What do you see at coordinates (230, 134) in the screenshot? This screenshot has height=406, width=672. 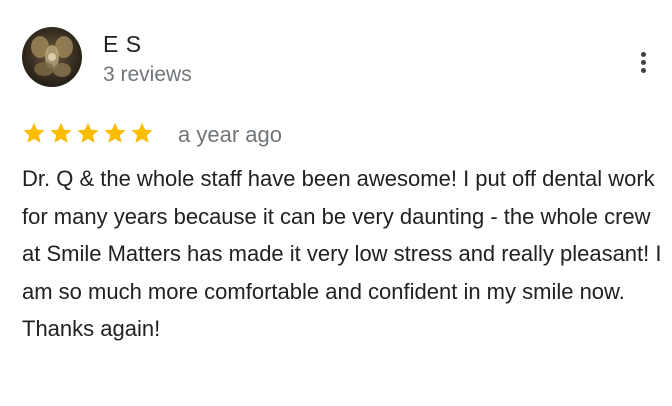 I see `review-date: a year ago` at bounding box center [230, 134].